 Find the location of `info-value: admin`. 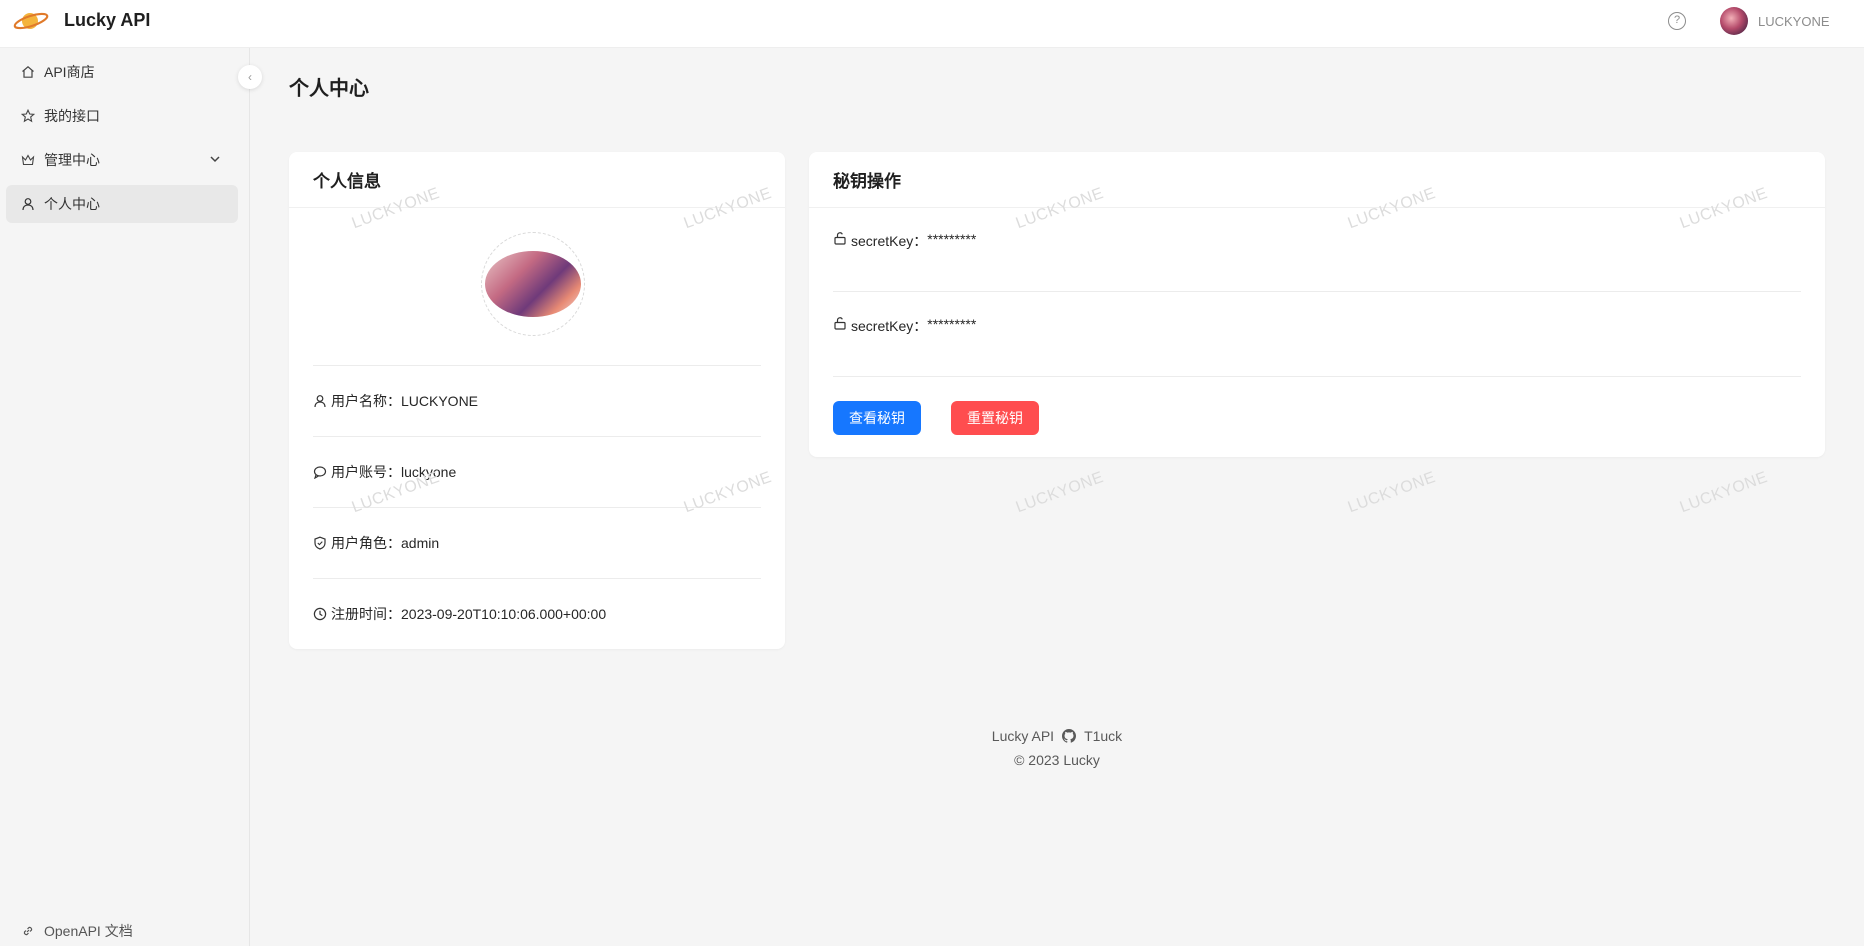

info-value: admin is located at coordinates (420, 543).